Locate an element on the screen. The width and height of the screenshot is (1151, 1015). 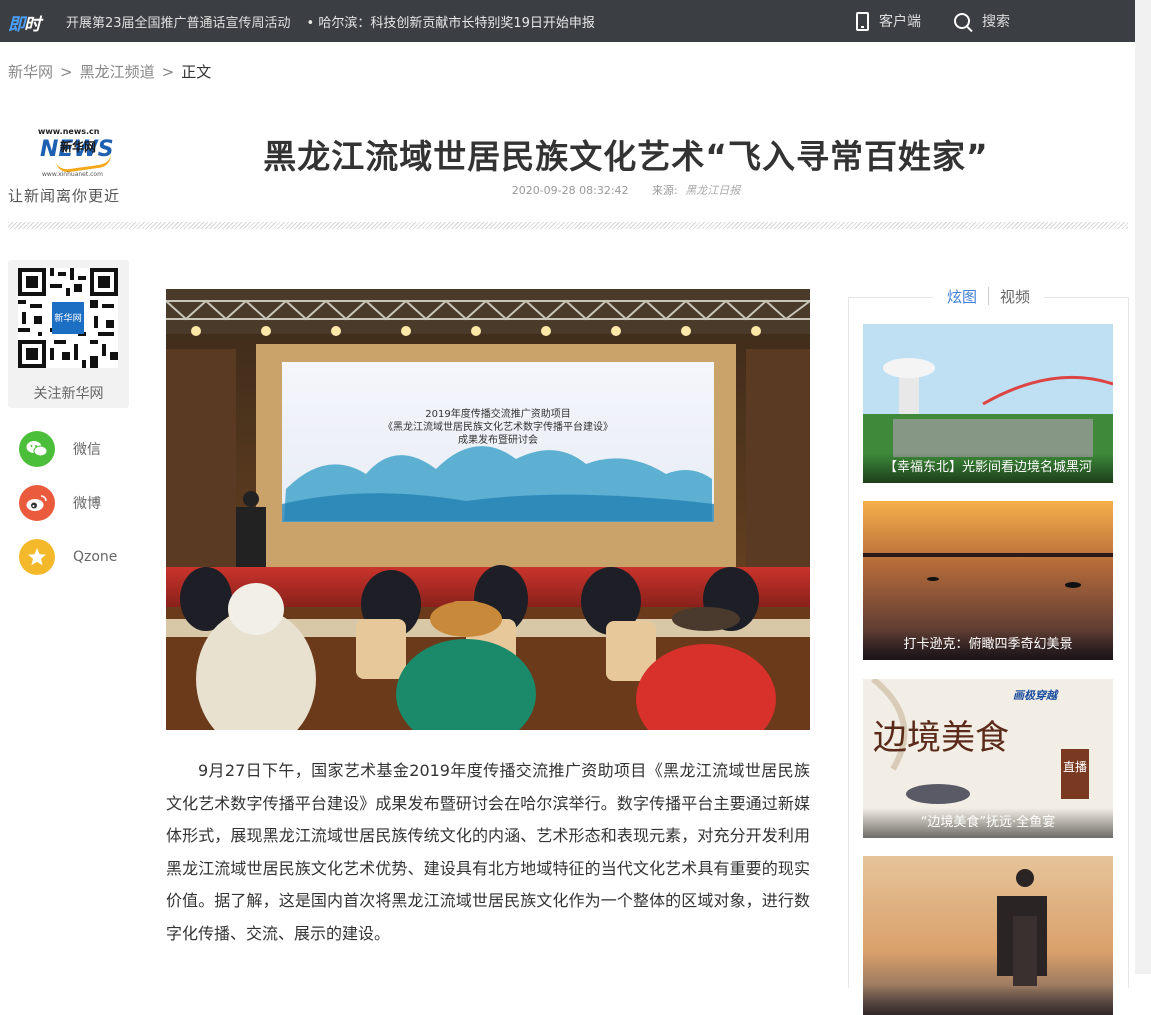
media-card-2: 打卡逊克：俯瞰四季奇幻美景 is located at coordinates (988, 580).